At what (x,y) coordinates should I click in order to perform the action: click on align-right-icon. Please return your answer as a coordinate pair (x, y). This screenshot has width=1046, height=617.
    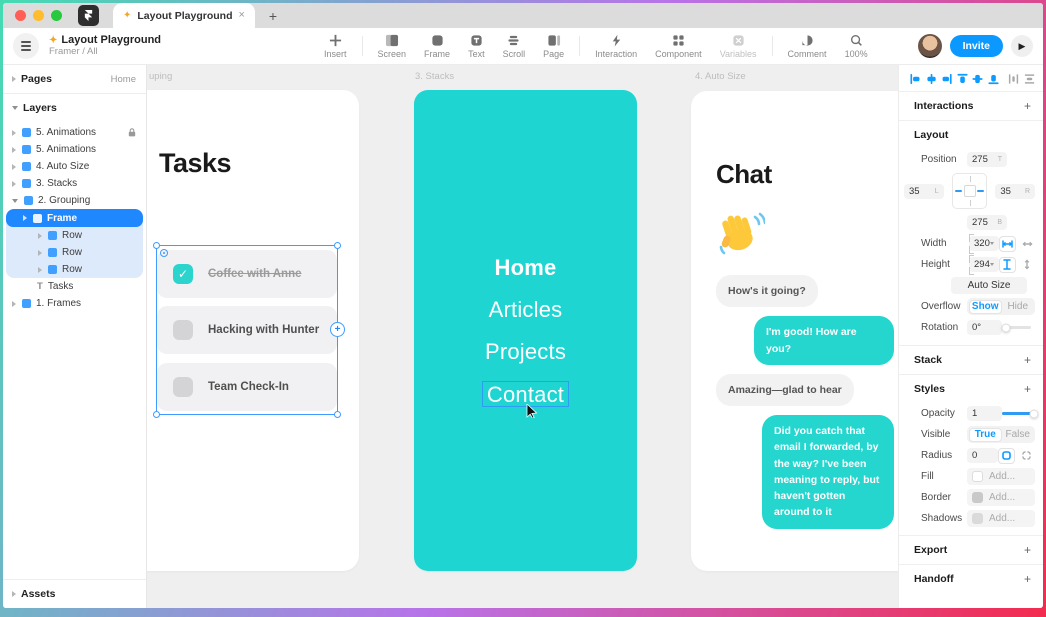
    Looking at the image, I should click on (946, 79).